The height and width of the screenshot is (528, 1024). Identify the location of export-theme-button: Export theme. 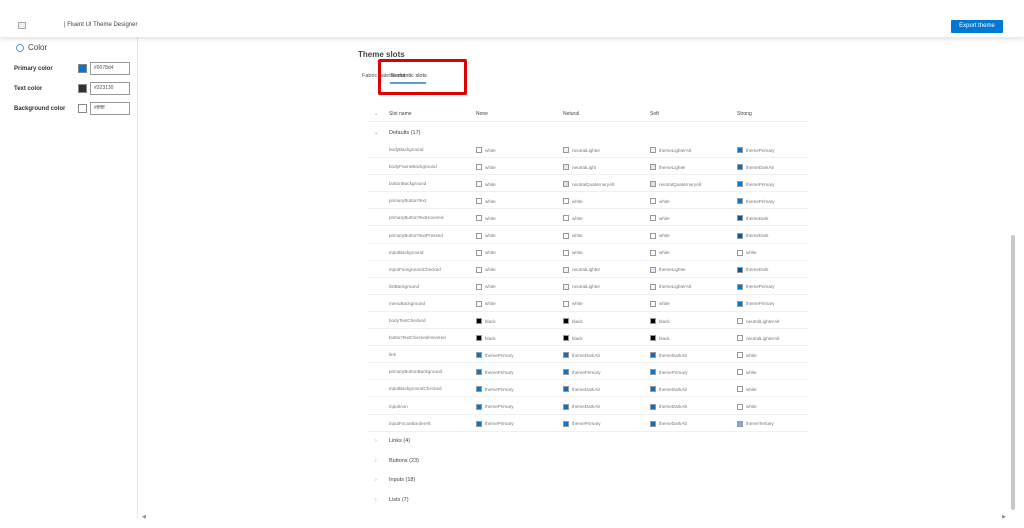
(977, 26).